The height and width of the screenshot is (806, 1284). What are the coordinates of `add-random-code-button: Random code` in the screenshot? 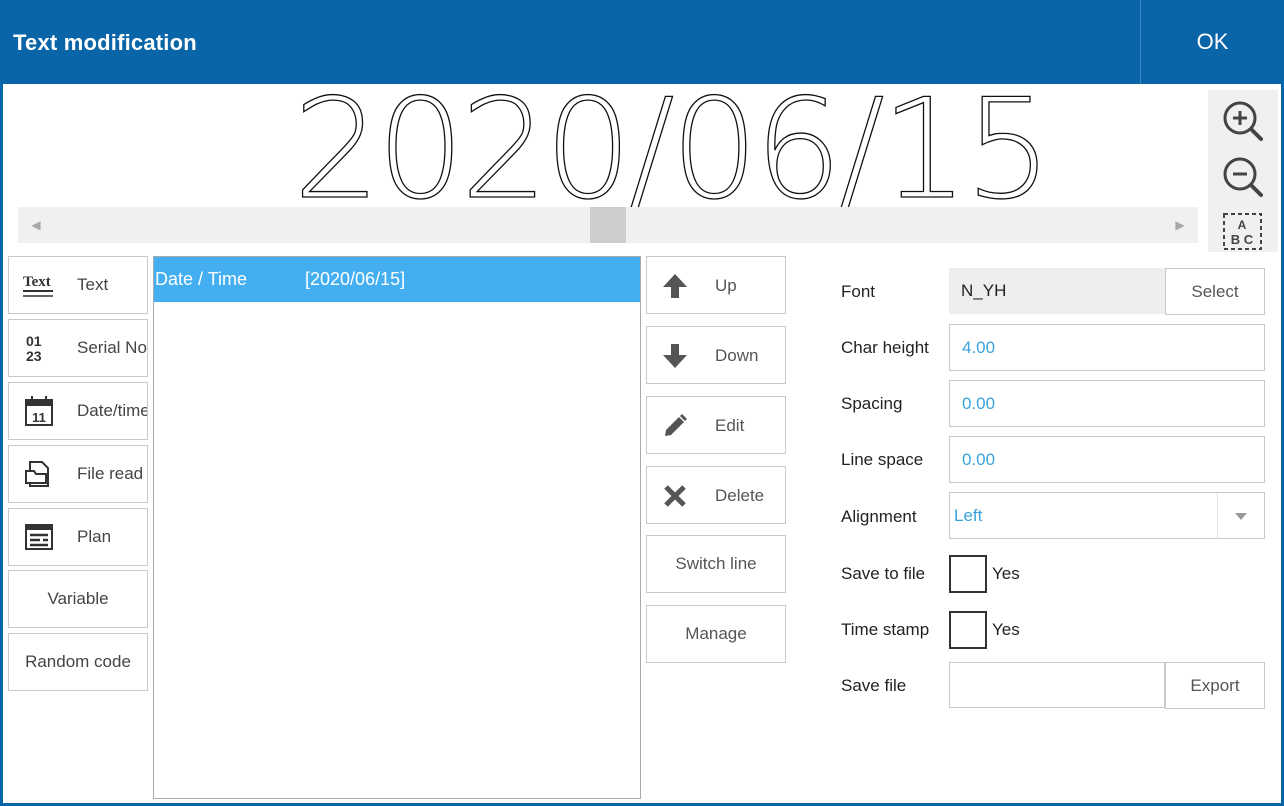 It's located at (78, 662).